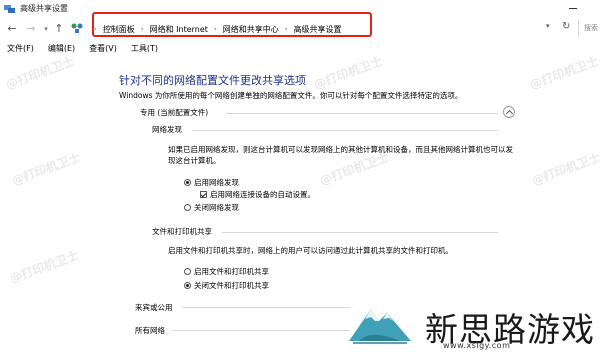 This screenshot has height=355, width=600. I want to click on auto-setup-option: 启用网络连接设备的自动设置。, so click(257, 194).